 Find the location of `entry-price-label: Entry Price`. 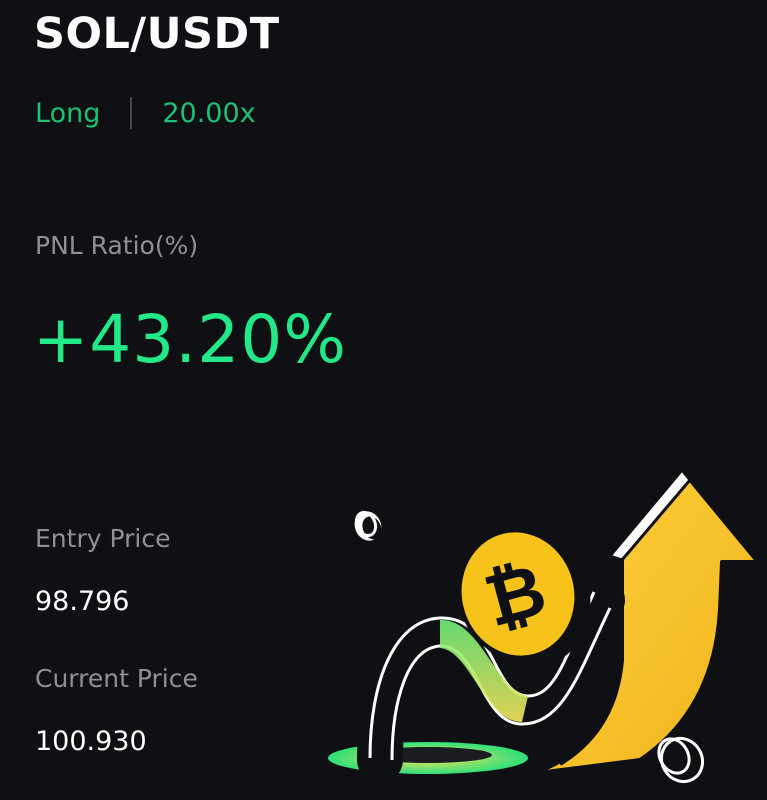

entry-price-label: Entry Price is located at coordinates (103, 538).